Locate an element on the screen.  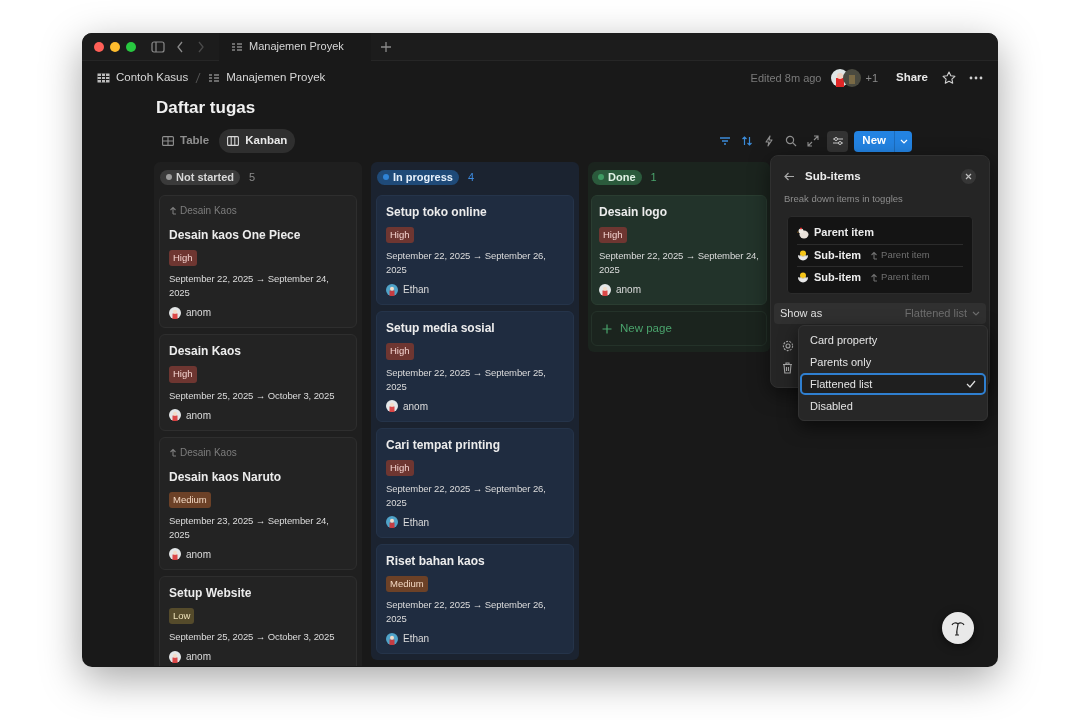
card-title: Setup toko online is located at coordinates (437, 212).